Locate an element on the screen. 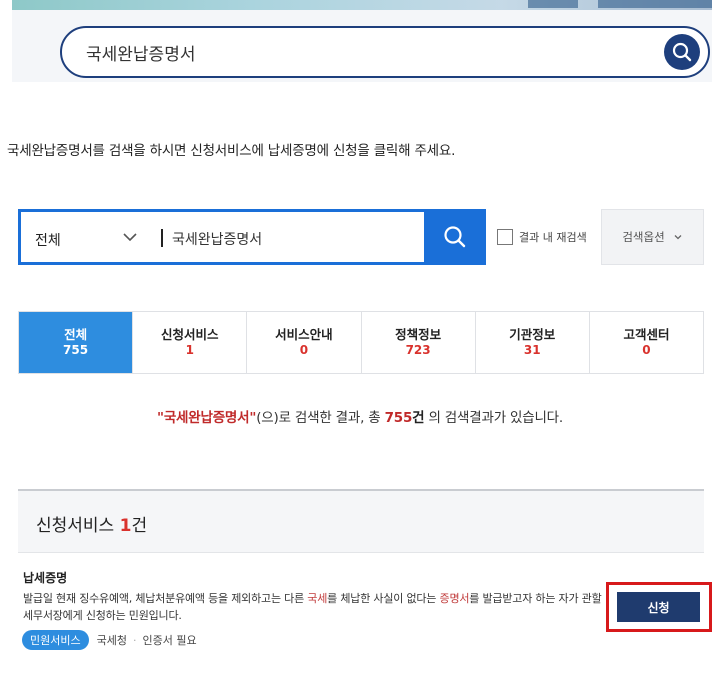  tab-label: 기관정보 is located at coordinates (532, 334).